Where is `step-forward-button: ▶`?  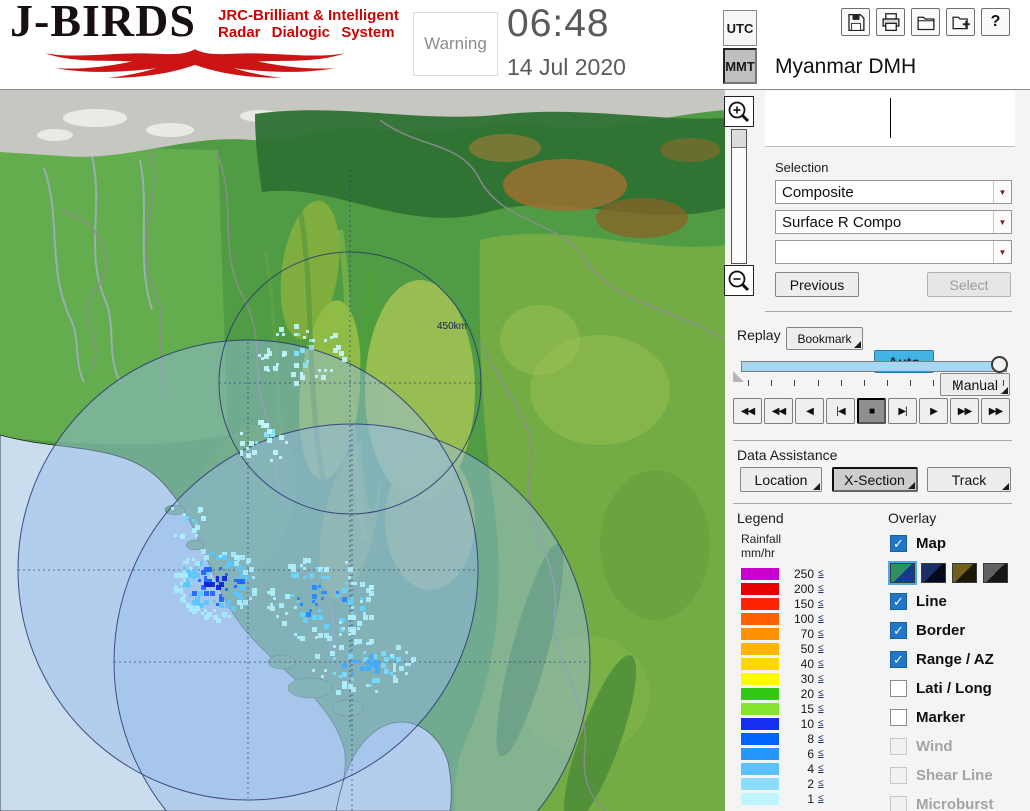 step-forward-button: ▶ is located at coordinates (933, 411).